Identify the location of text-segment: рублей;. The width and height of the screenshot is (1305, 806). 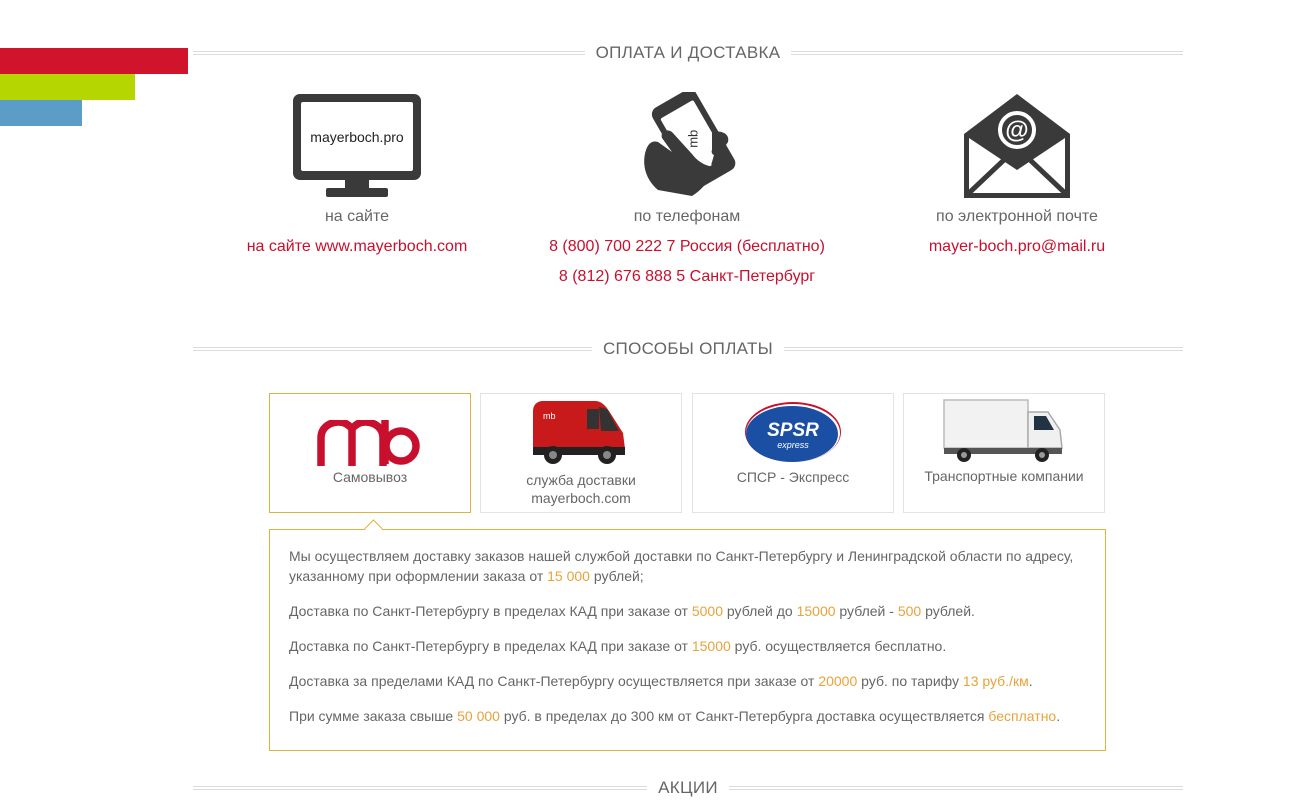
(616, 576).